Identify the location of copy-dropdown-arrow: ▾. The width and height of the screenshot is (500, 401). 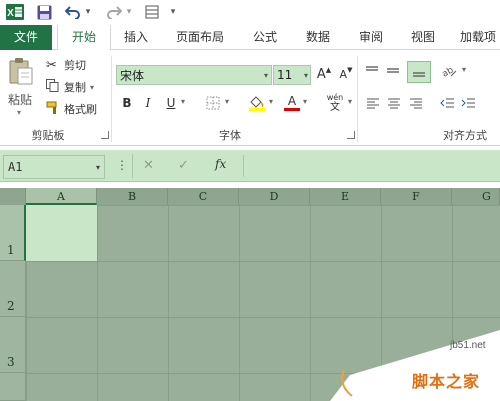
(92, 87).